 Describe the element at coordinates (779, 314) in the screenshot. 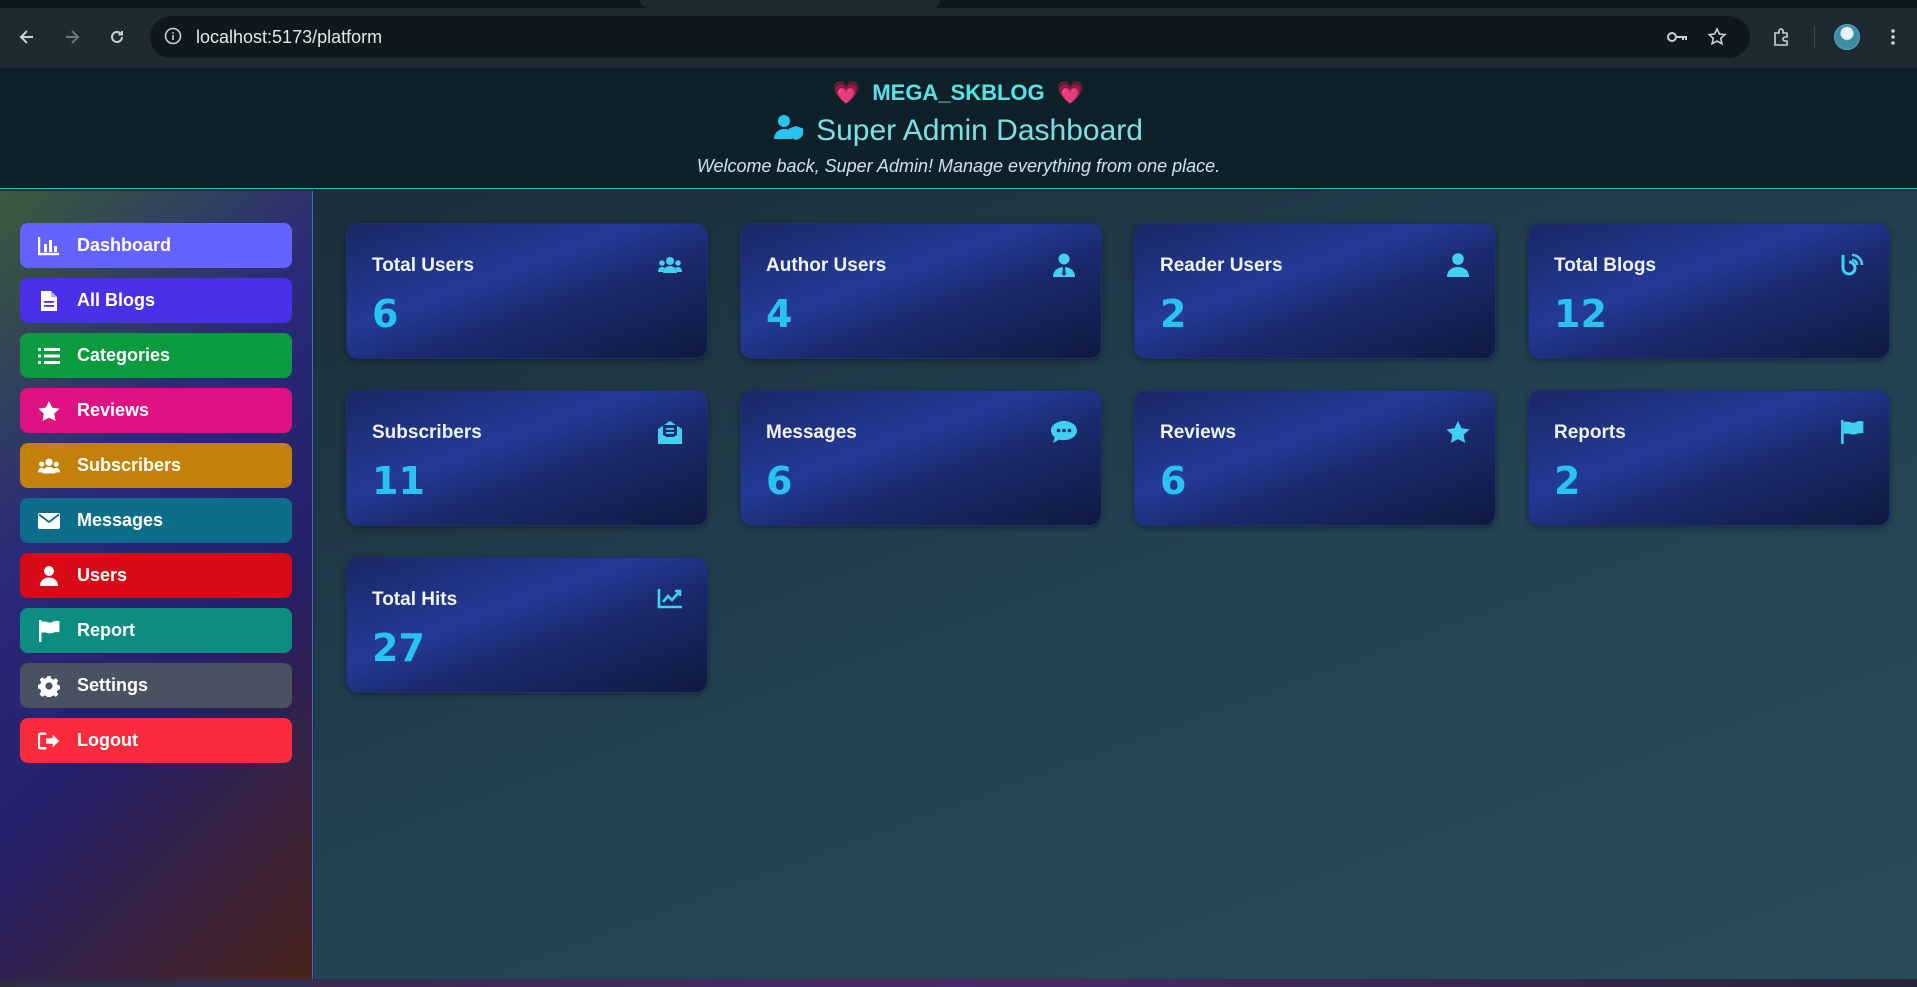

I see `stat-value: 4` at that location.